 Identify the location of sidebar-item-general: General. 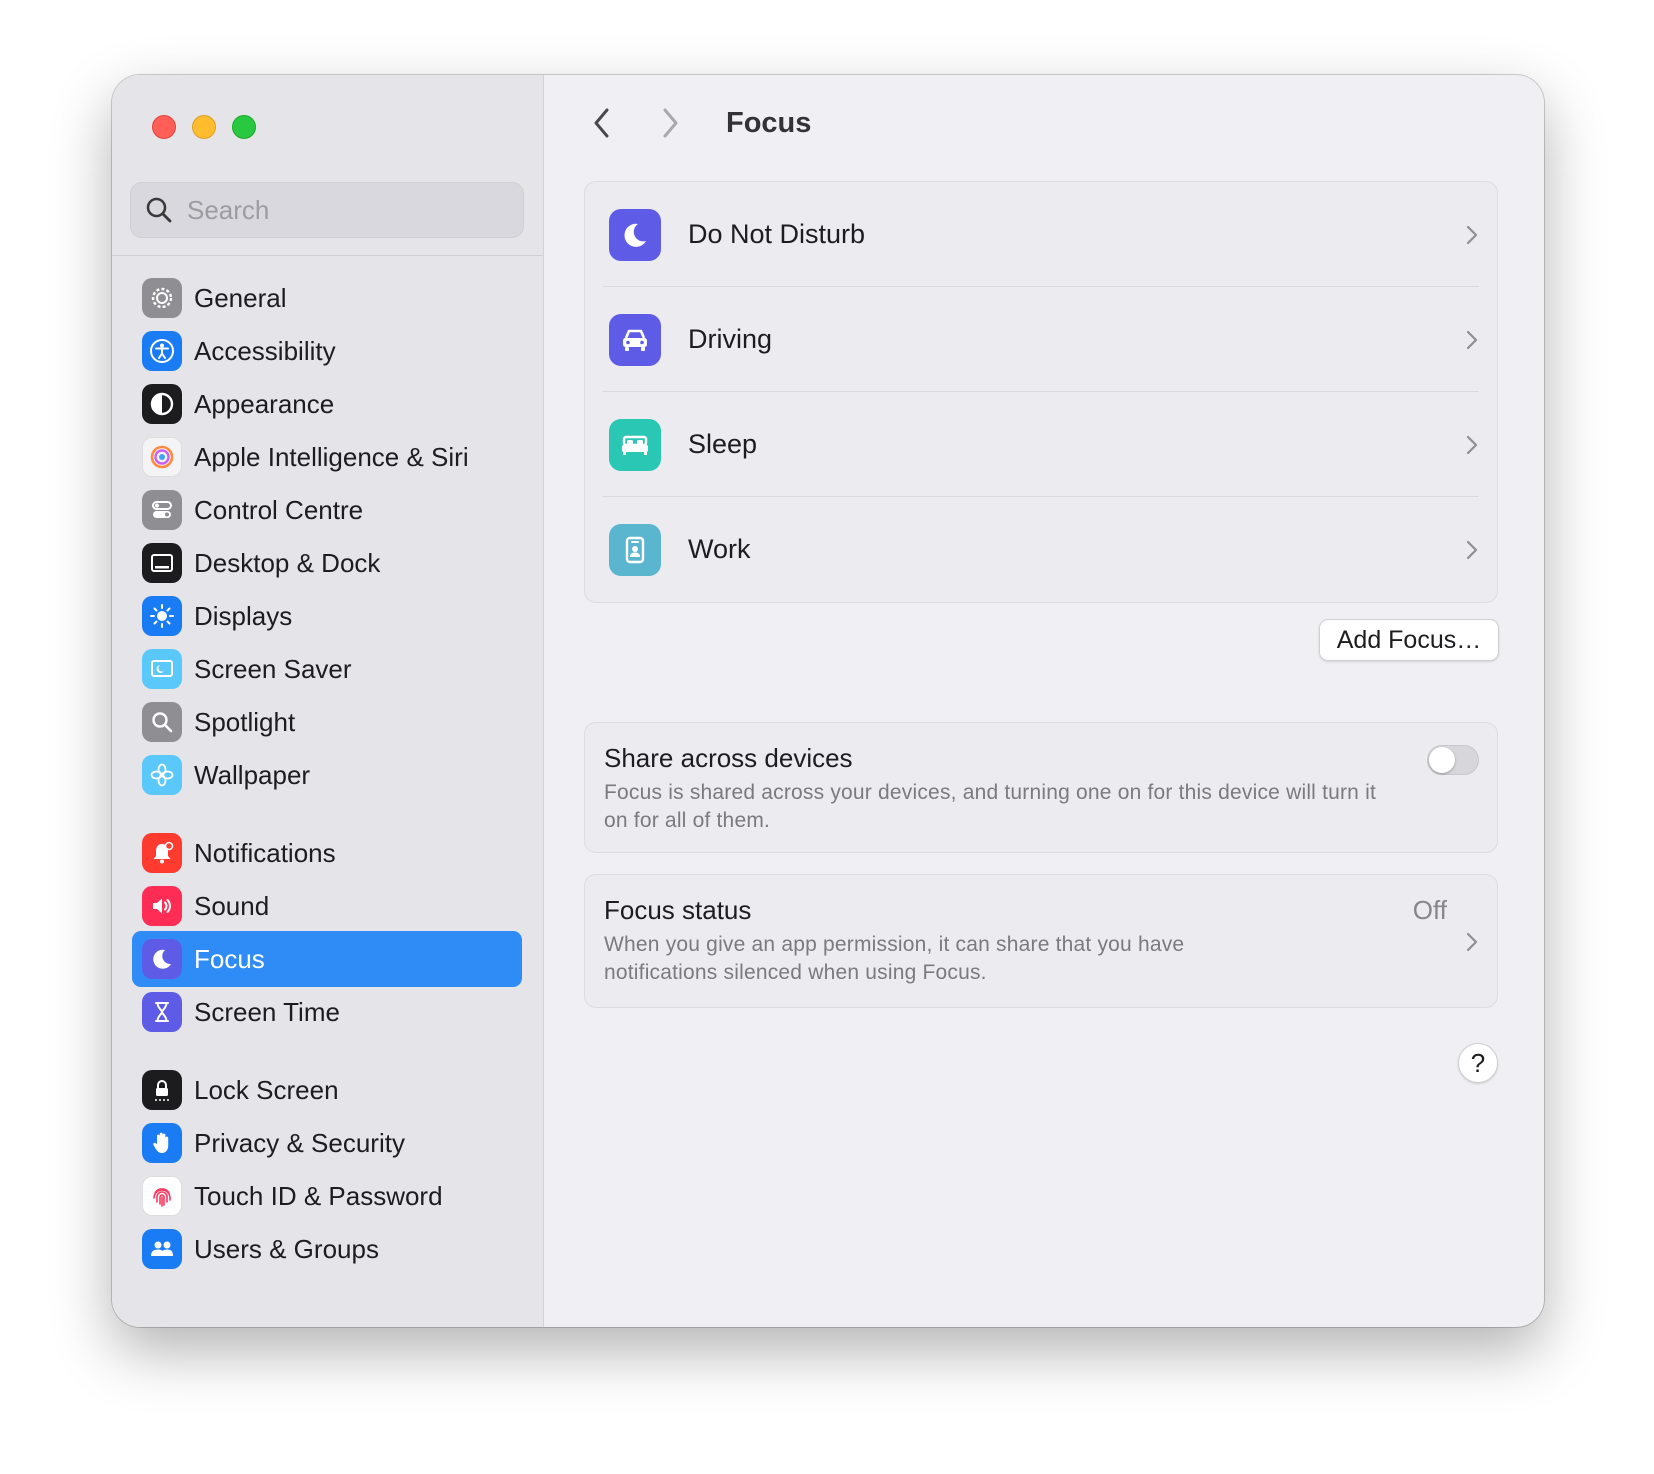
(327, 298).